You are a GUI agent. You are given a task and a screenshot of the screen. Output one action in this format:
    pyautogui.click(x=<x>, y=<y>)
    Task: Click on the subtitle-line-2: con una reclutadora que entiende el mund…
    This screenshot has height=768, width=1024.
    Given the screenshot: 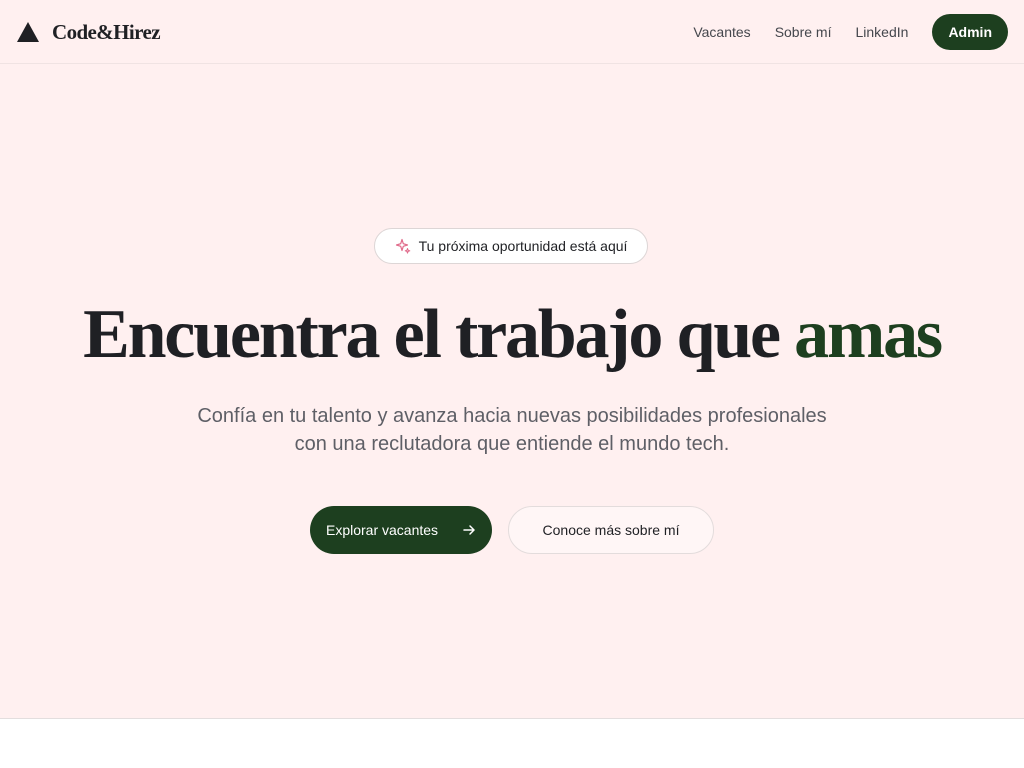 What is the action you would take?
    pyautogui.click(x=512, y=444)
    